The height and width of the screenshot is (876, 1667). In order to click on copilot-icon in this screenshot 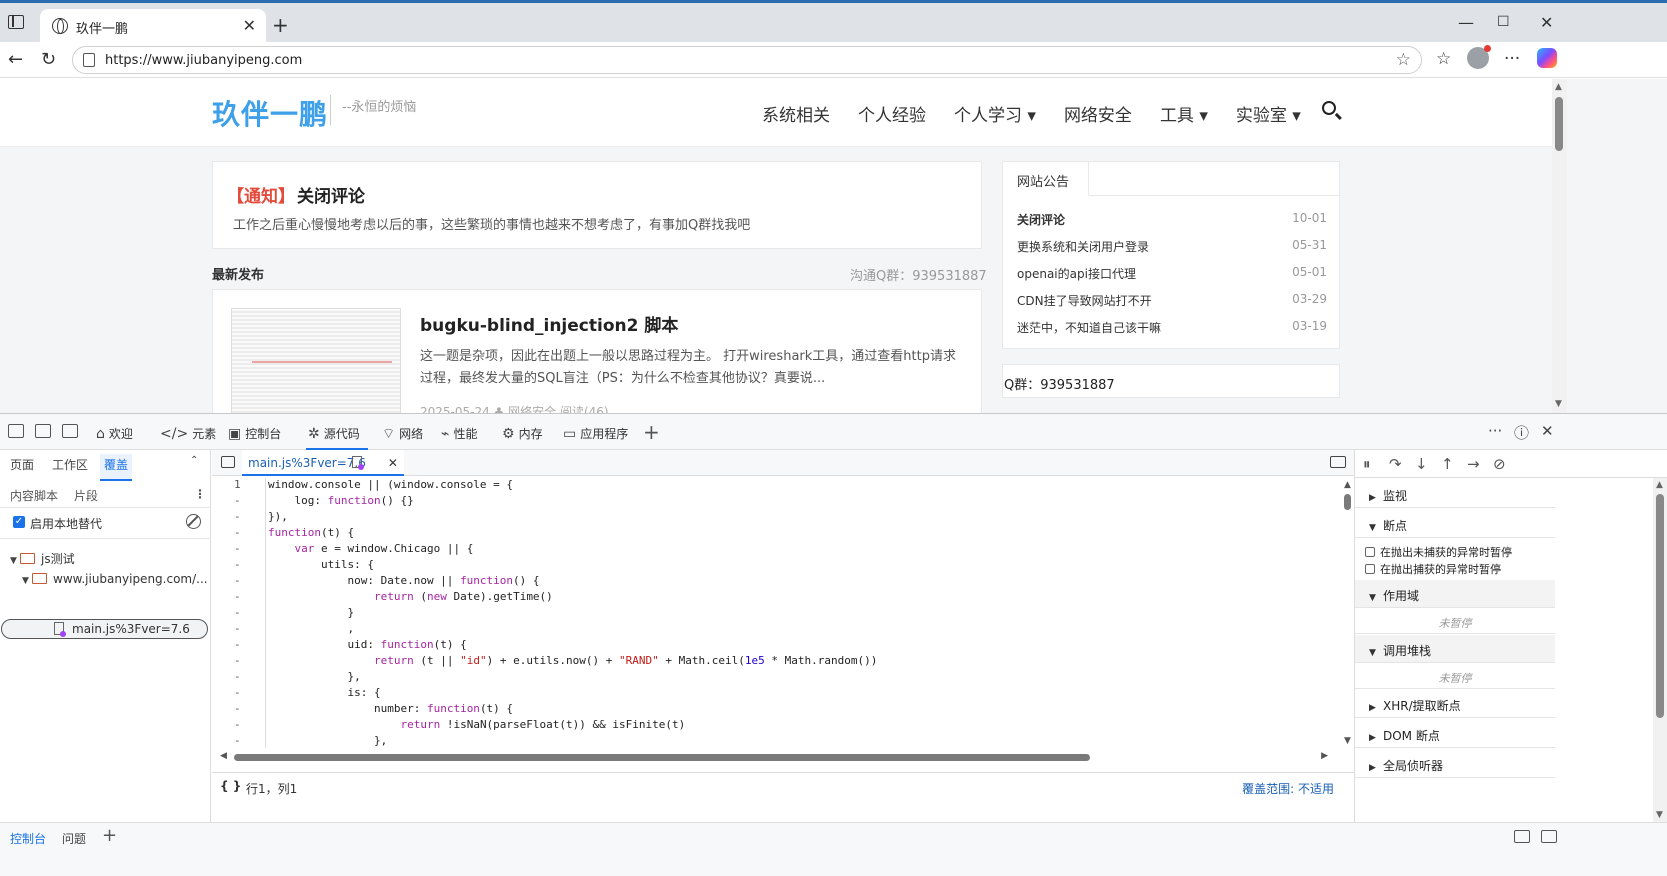, I will do `click(1547, 58)`.